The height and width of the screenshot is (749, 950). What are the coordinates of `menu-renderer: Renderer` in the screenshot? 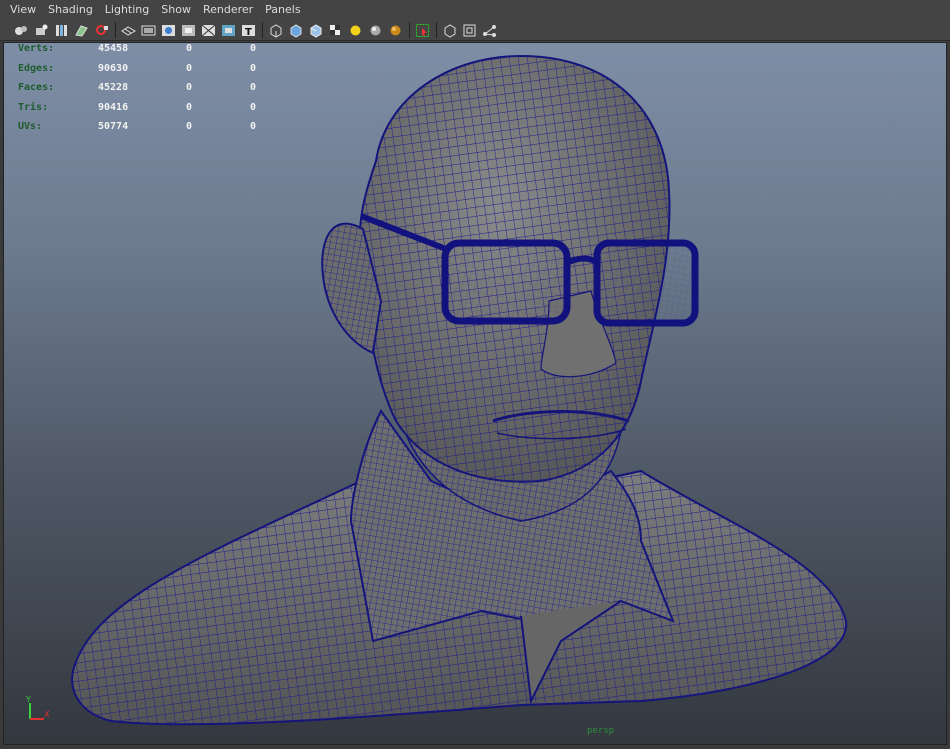 It's located at (228, 10).